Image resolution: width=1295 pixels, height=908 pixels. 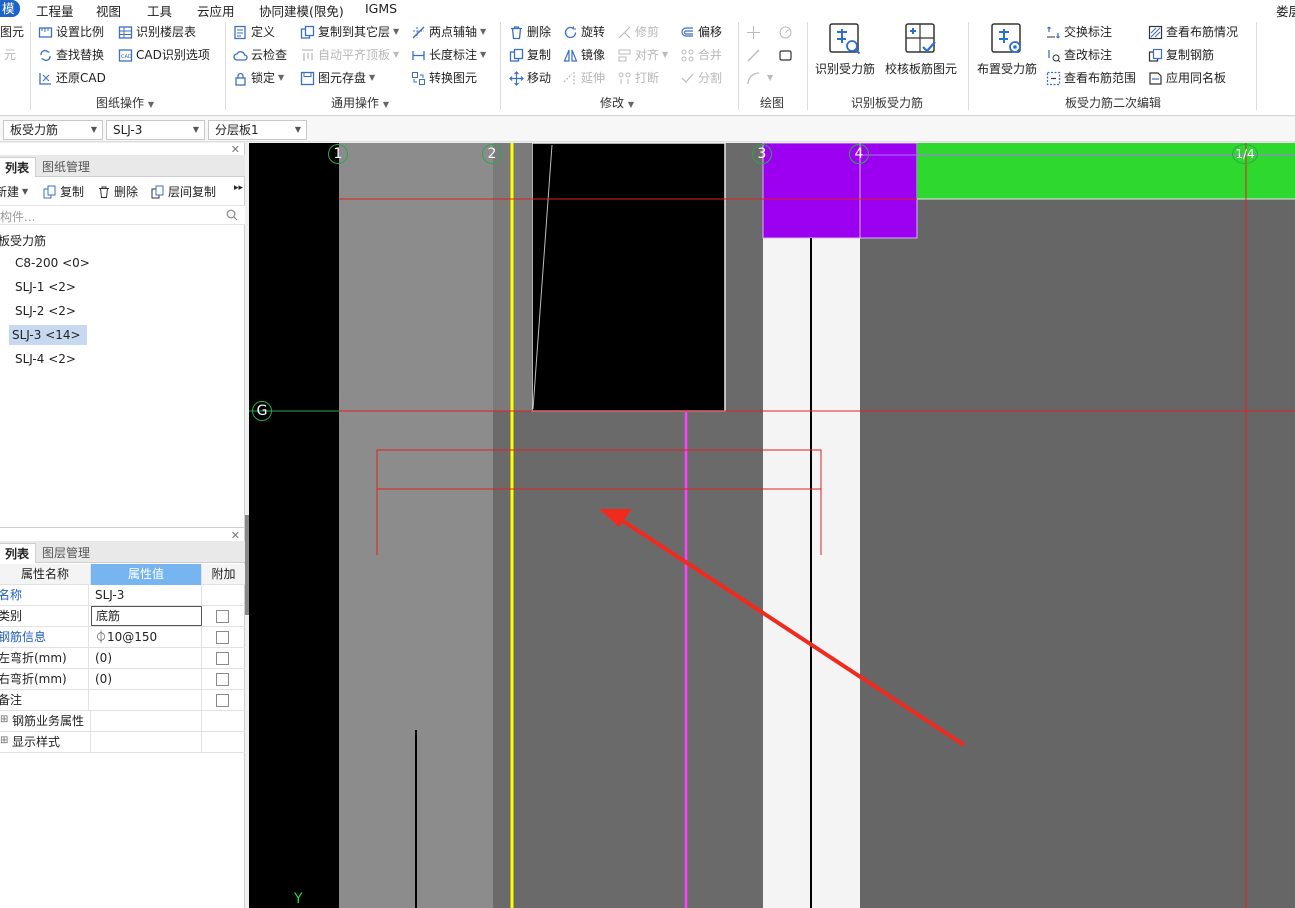 What do you see at coordinates (63, 191) in the screenshot?
I see `copy-component-button: 复制` at bounding box center [63, 191].